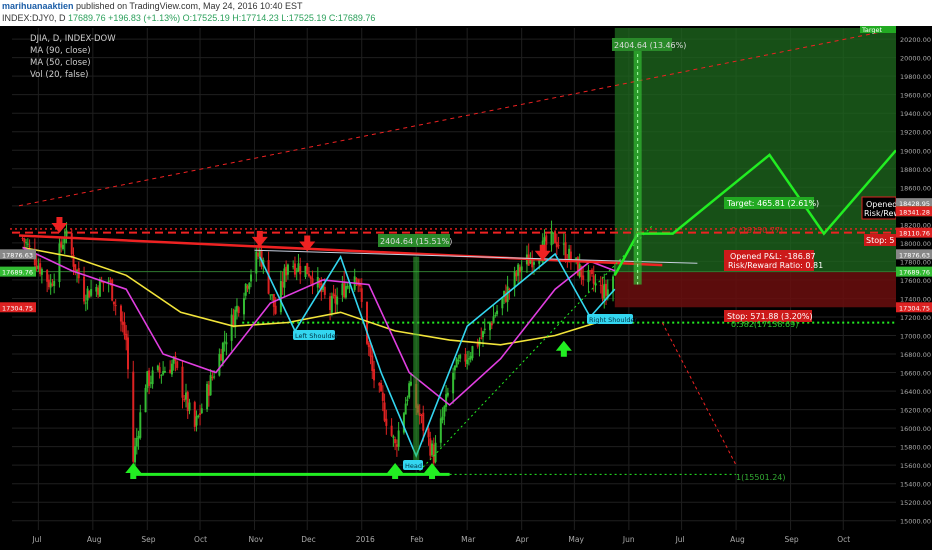 The image size is (932, 550). Describe the element at coordinates (317, 336) in the screenshot. I see `left-shoulder-label: Left Shoulder` at that location.